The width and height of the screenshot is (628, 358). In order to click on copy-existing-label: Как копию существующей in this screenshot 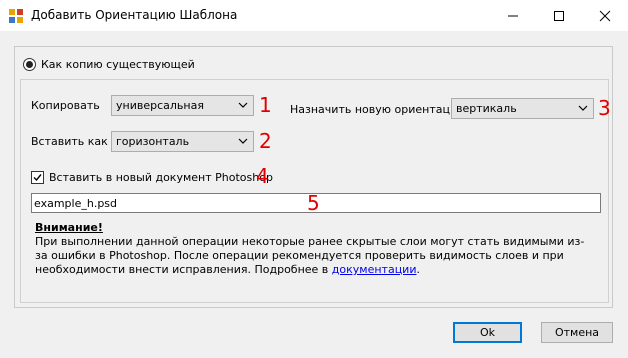, I will do `click(118, 64)`.